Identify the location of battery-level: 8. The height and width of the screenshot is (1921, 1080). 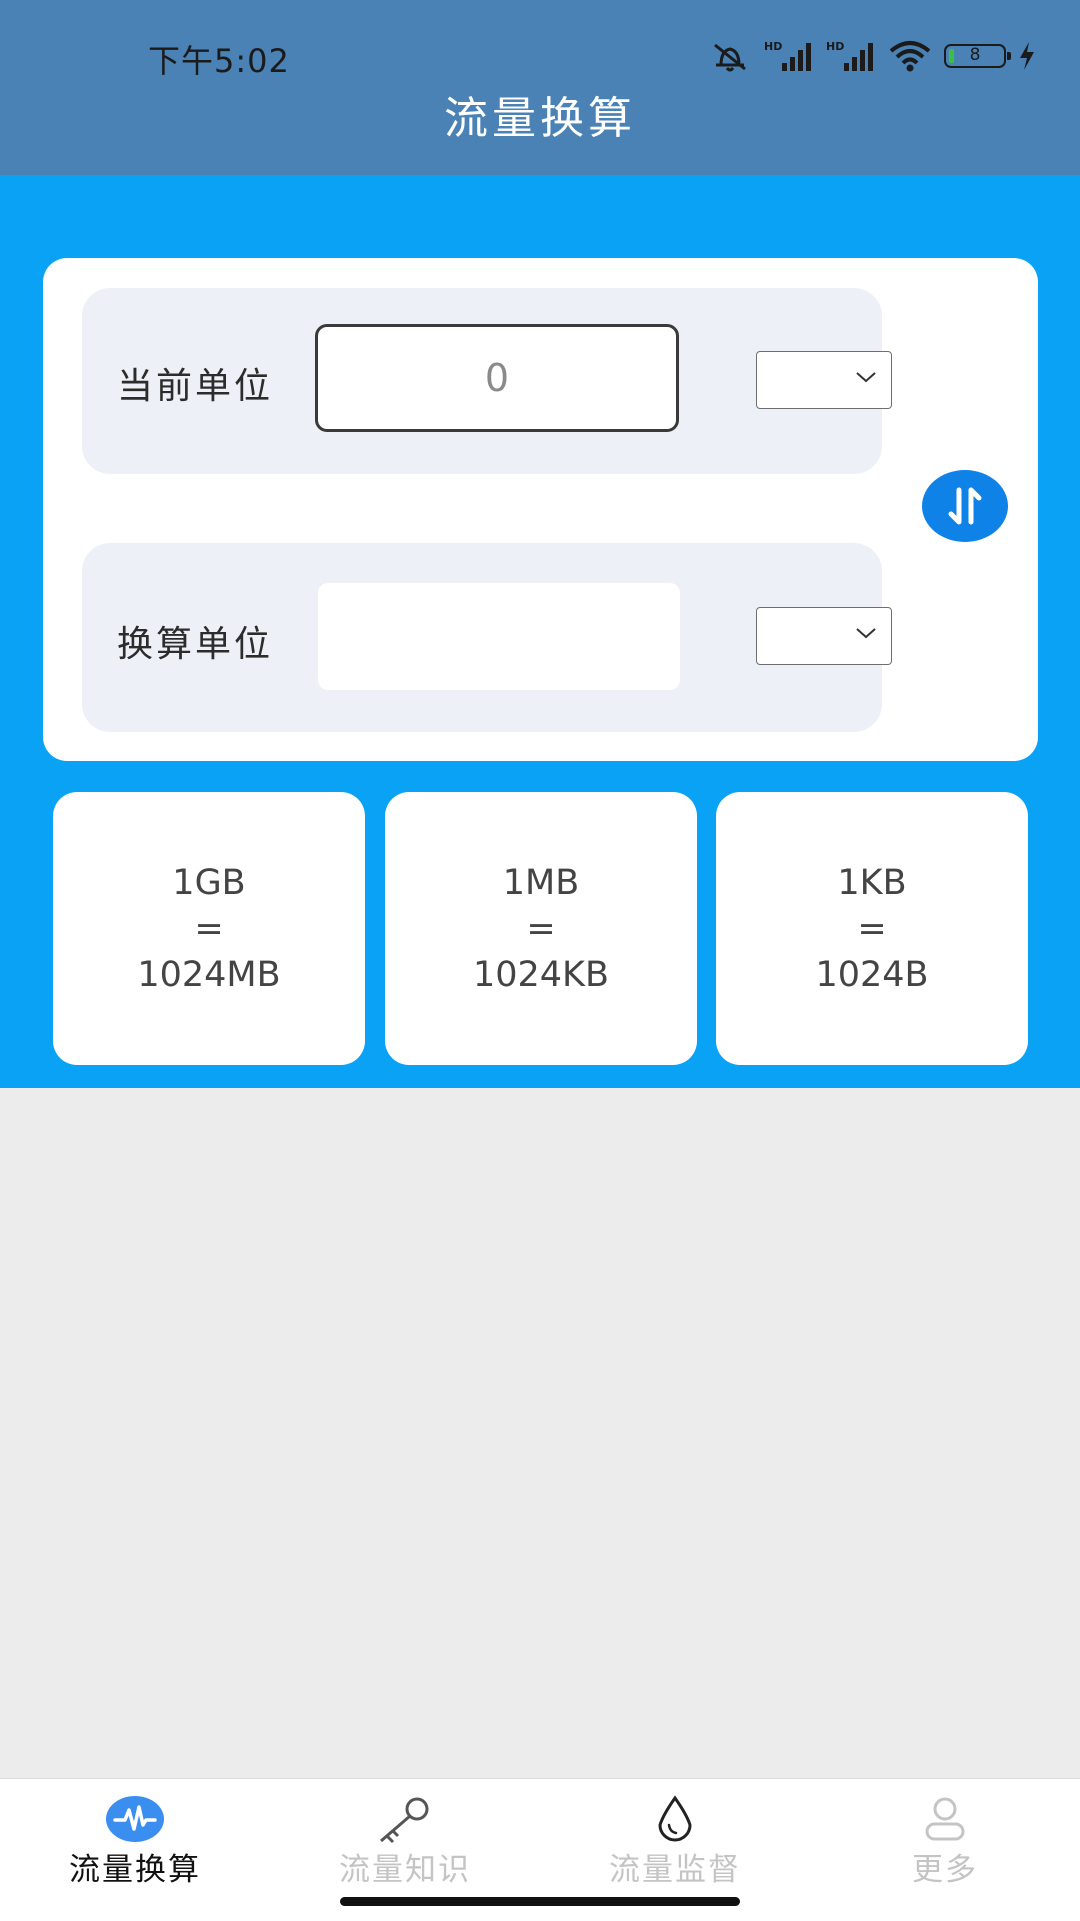
(975, 55).